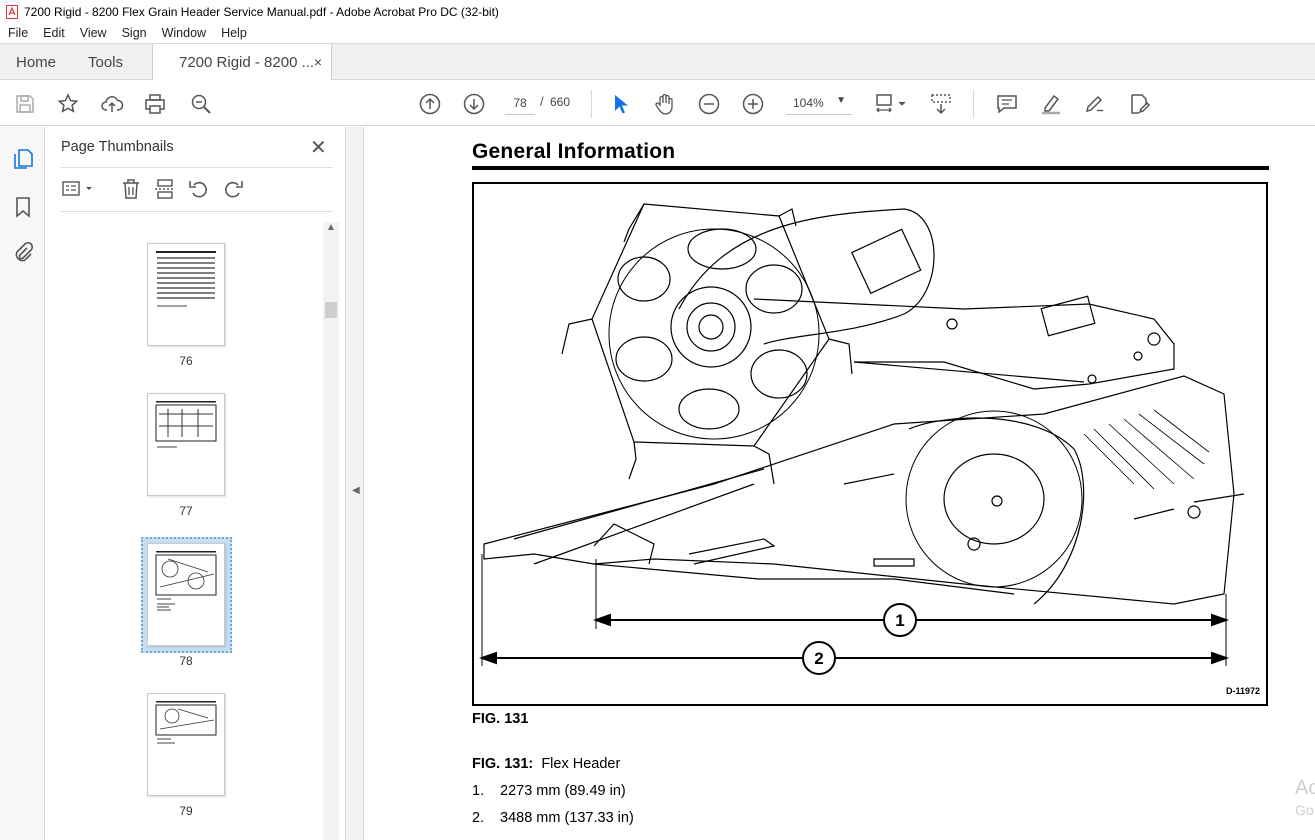 The image size is (1315, 840). What do you see at coordinates (1139, 104) in the screenshot?
I see `edit-pdf-icon` at bounding box center [1139, 104].